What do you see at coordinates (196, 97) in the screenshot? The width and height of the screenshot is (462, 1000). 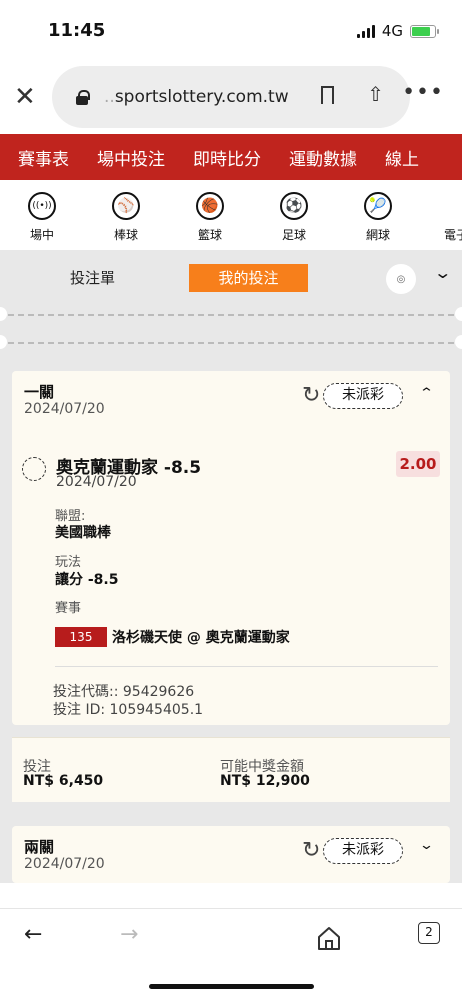 I see `url-text: ..sportslottery.com.tw` at bounding box center [196, 97].